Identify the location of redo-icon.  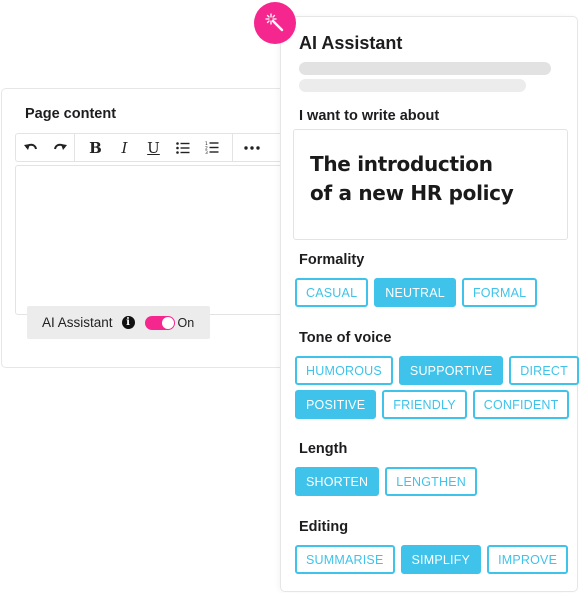
(60, 146).